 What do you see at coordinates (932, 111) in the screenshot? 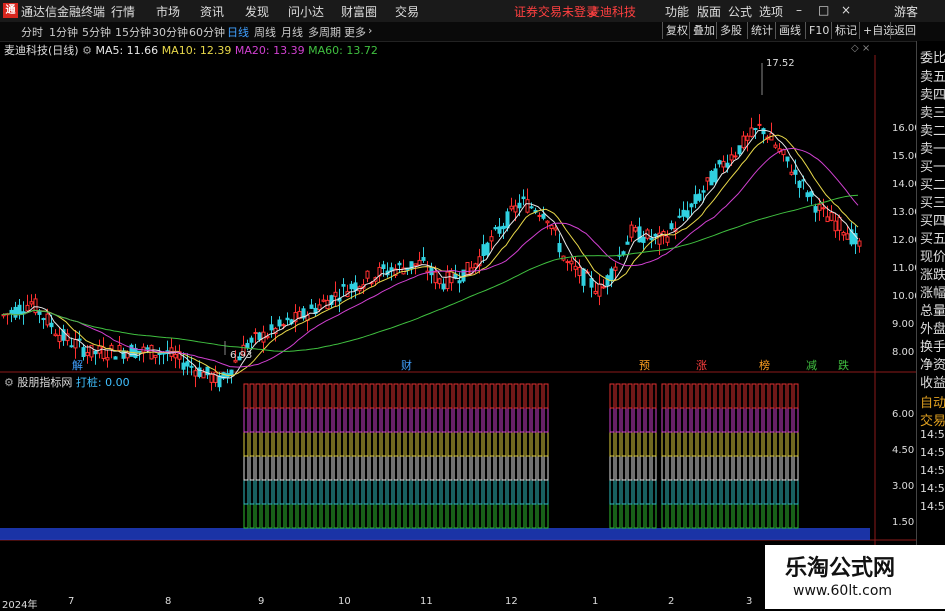
I see `quote-panel-item: 卖三` at bounding box center [932, 111].